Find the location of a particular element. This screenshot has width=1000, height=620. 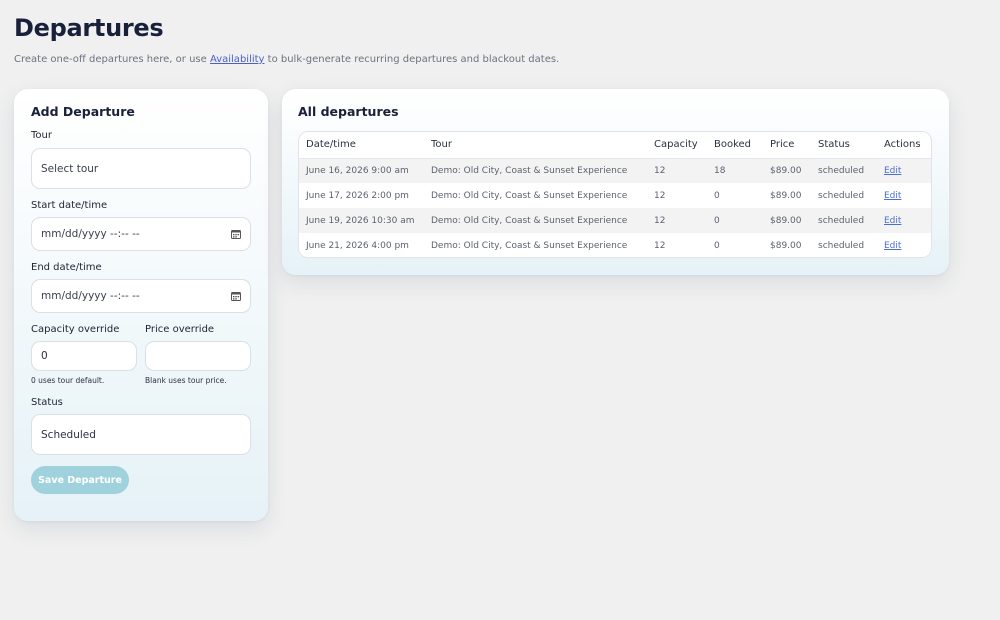

row-datetime: June 19, 2026 10:30 am is located at coordinates (361, 220).